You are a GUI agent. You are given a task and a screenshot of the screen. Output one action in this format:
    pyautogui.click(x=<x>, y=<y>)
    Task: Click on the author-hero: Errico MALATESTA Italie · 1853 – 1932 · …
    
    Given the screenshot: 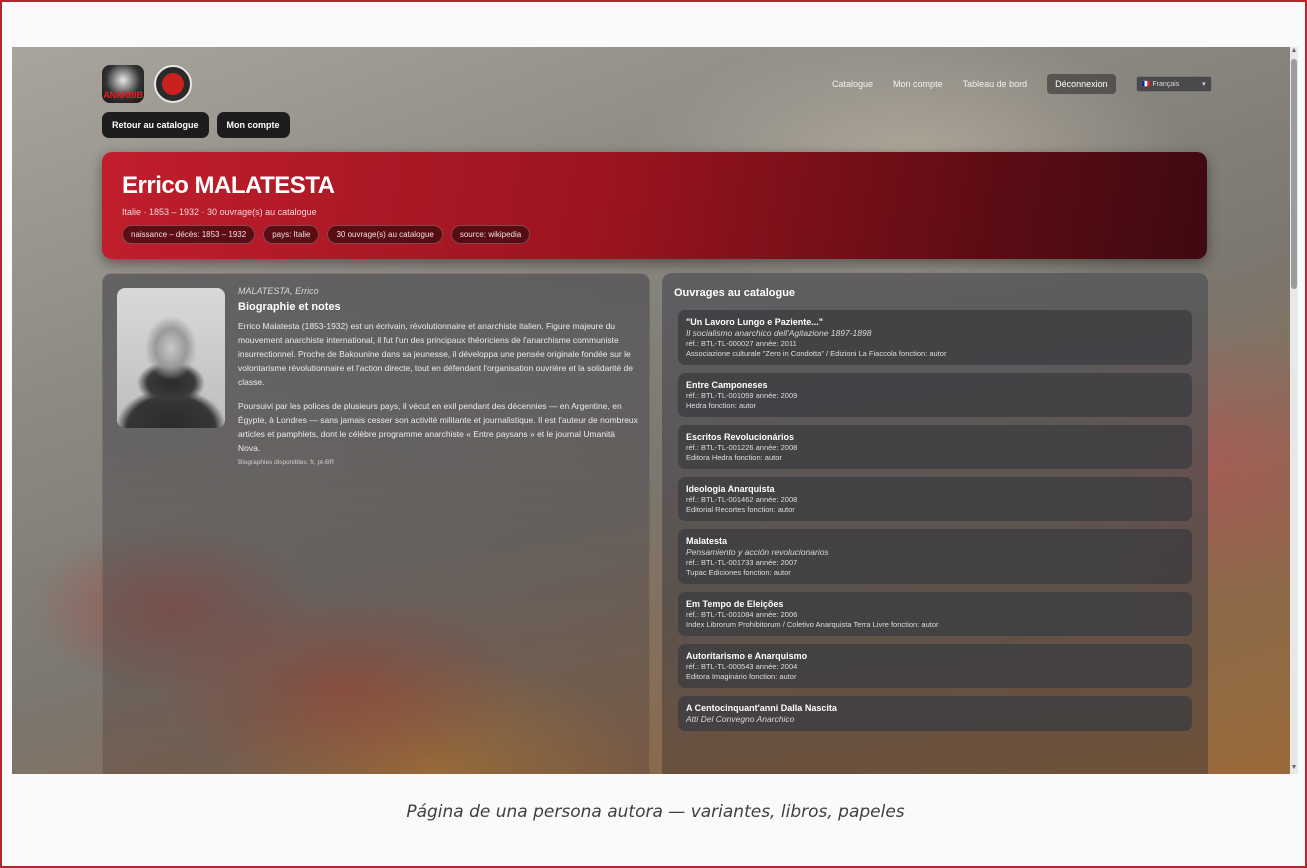 What is the action you would take?
    pyautogui.click(x=654, y=205)
    